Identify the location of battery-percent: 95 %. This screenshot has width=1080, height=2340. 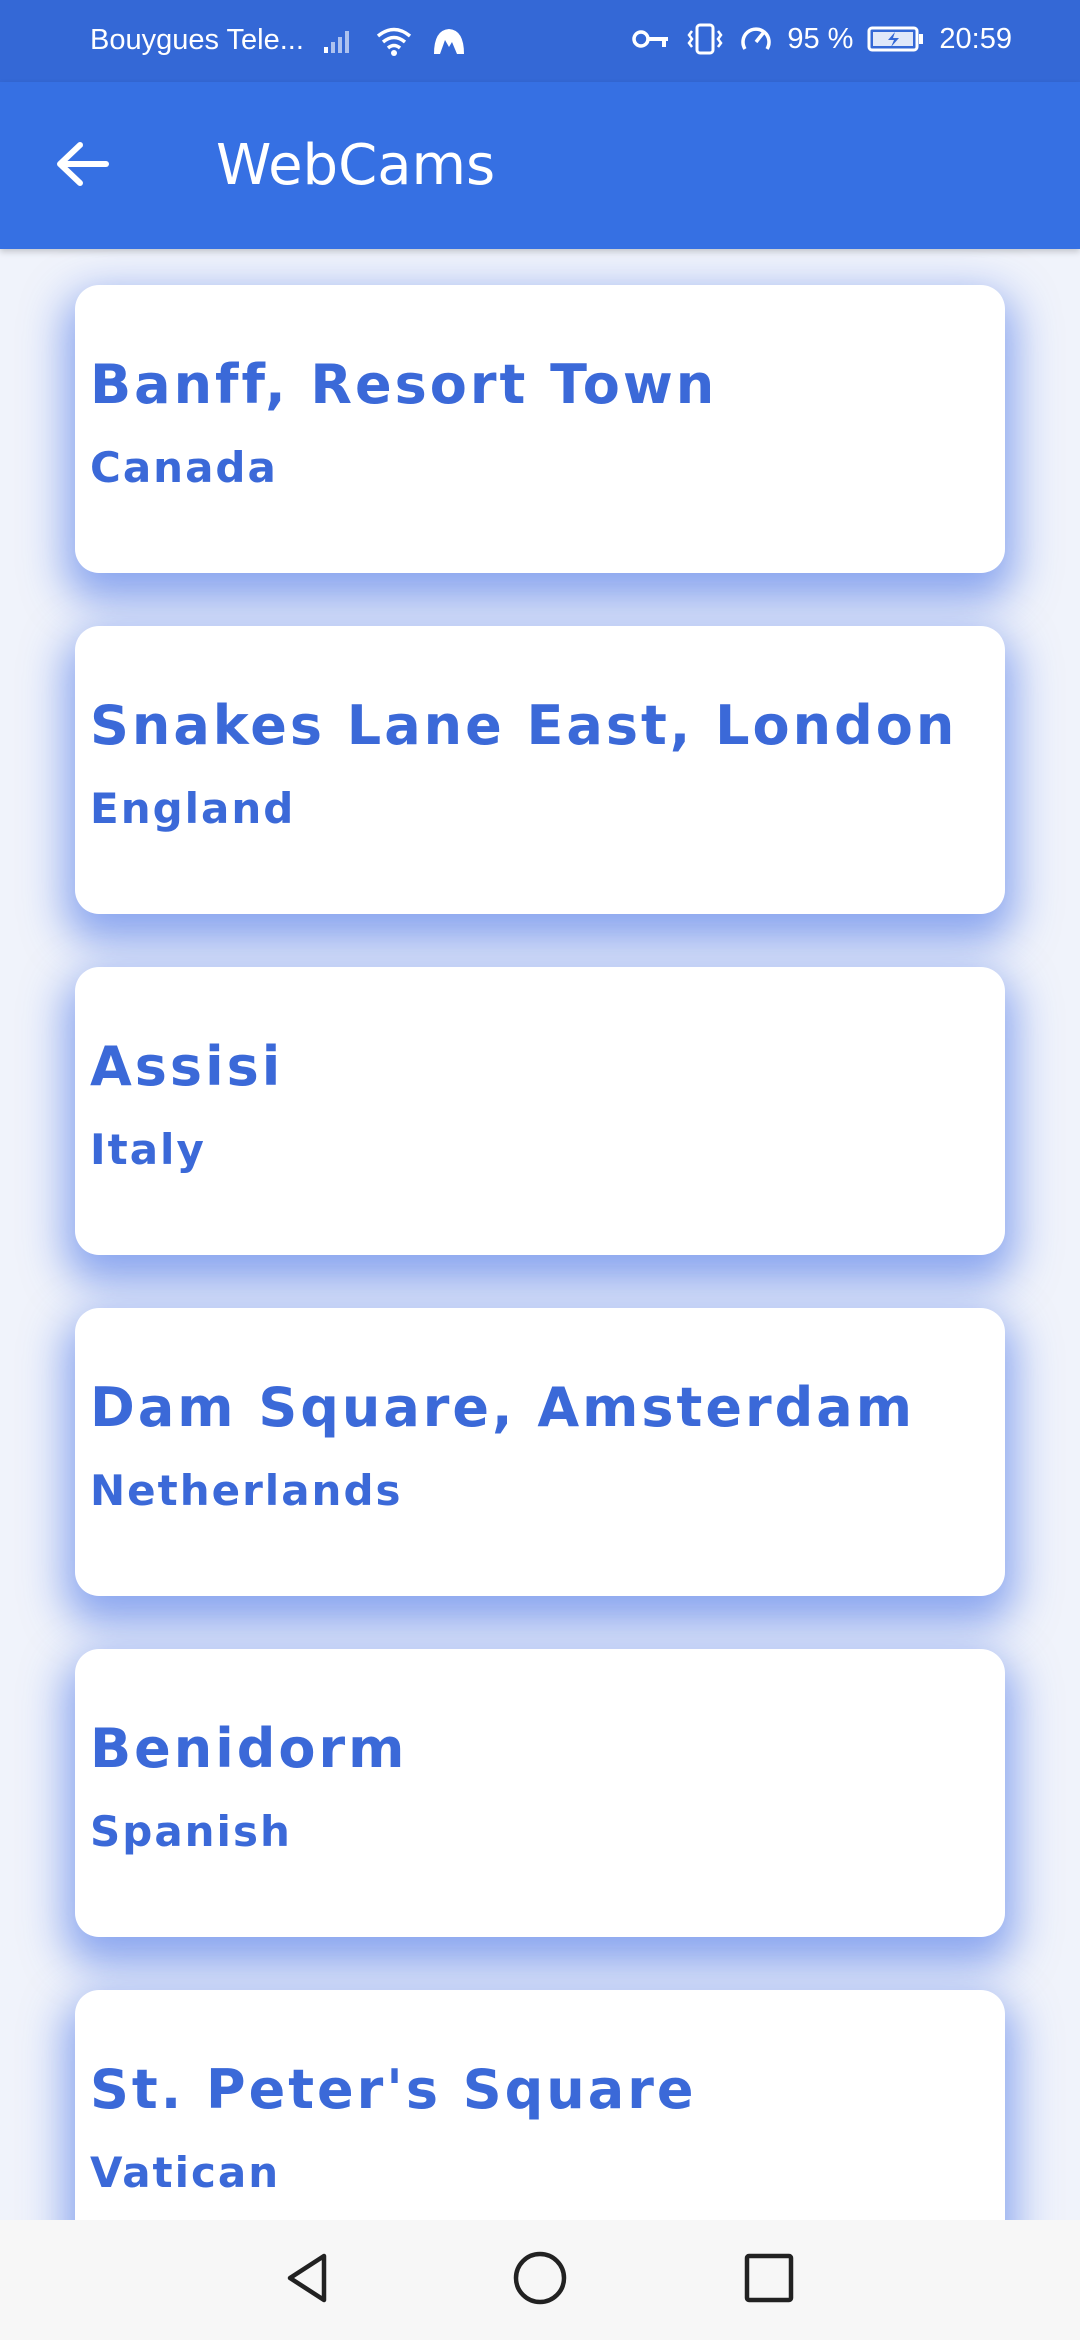
(820, 38).